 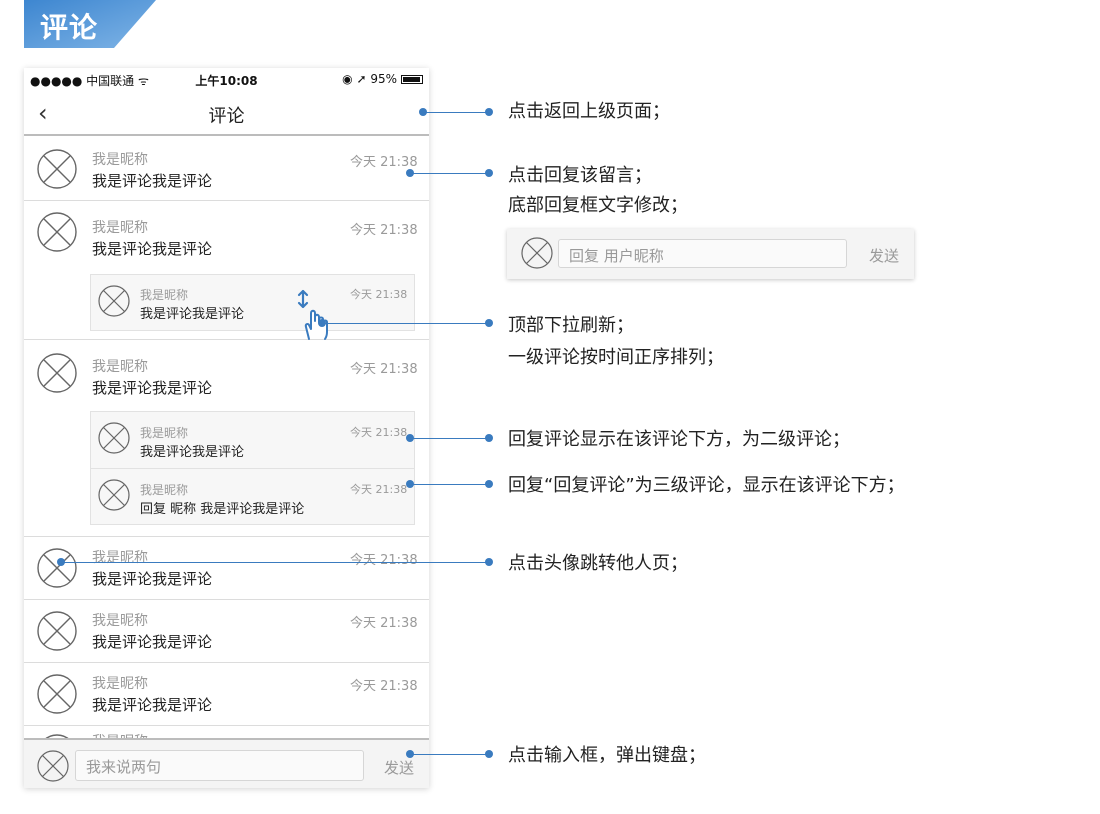 I want to click on pull-refresh-hand-icon, so click(x=312, y=317).